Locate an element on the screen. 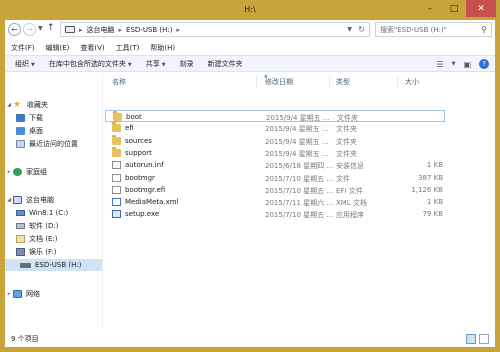  file-name: autorun.inf is located at coordinates (144, 165).